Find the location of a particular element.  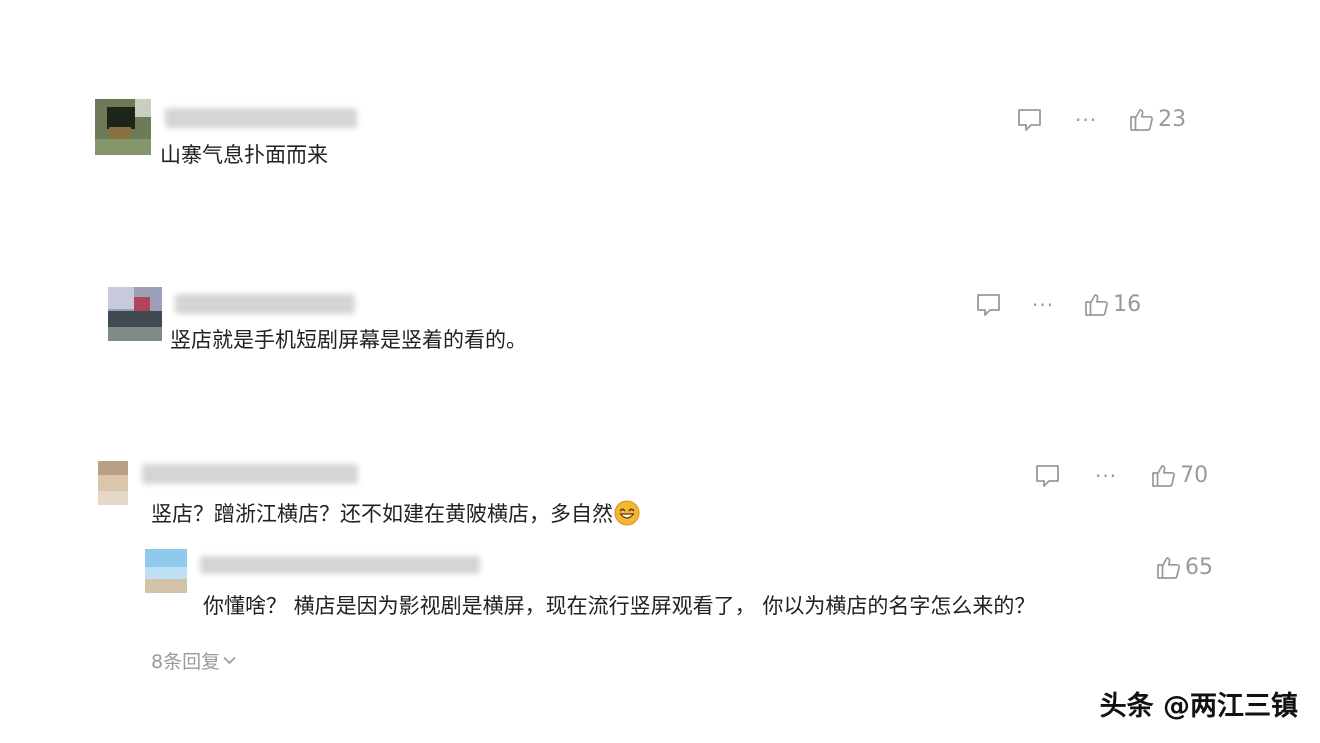

reply-actions: 65 is located at coordinates (1184, 567).